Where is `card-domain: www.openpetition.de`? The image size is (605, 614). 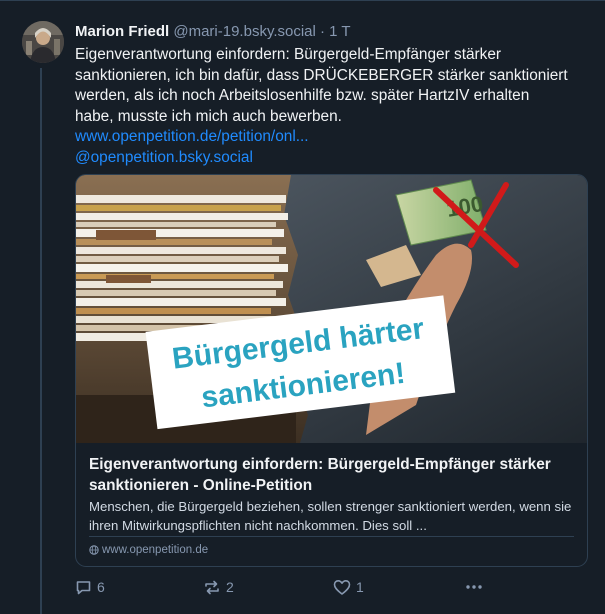 card-domain: www.openpetition.de is located at coordinates (148, 550).